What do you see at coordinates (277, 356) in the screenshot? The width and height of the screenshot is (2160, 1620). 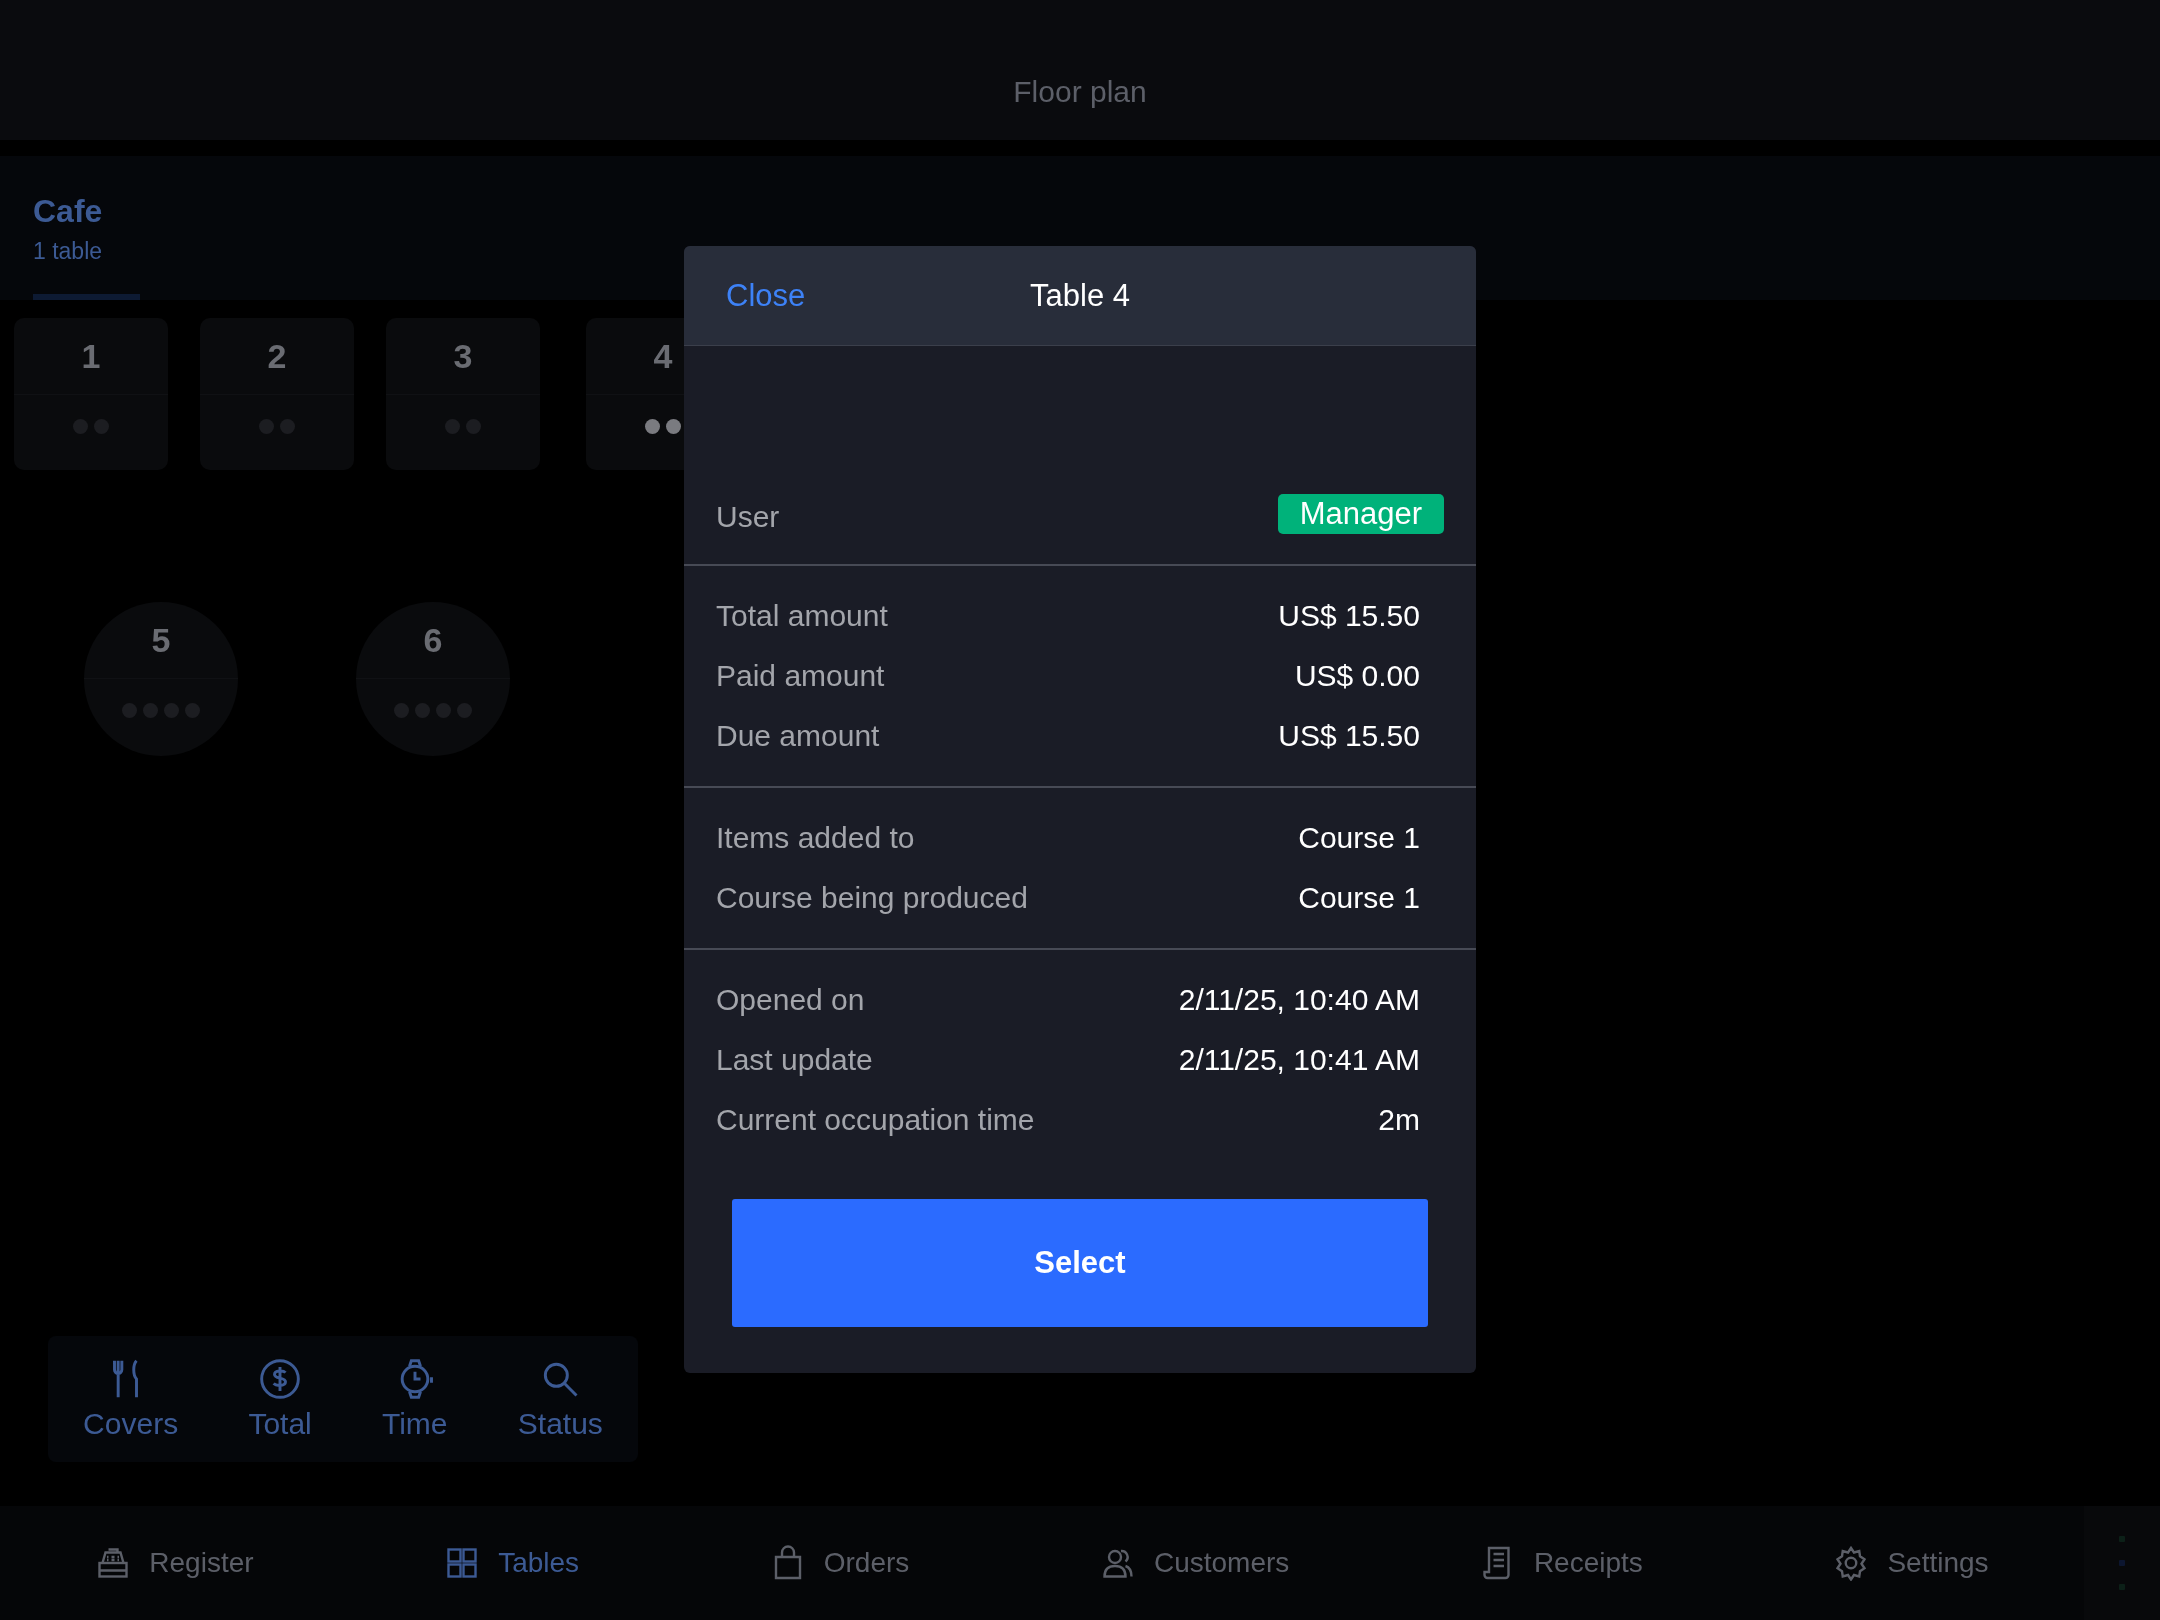 I see `table-number: 2` at bounding box center [277, 356].